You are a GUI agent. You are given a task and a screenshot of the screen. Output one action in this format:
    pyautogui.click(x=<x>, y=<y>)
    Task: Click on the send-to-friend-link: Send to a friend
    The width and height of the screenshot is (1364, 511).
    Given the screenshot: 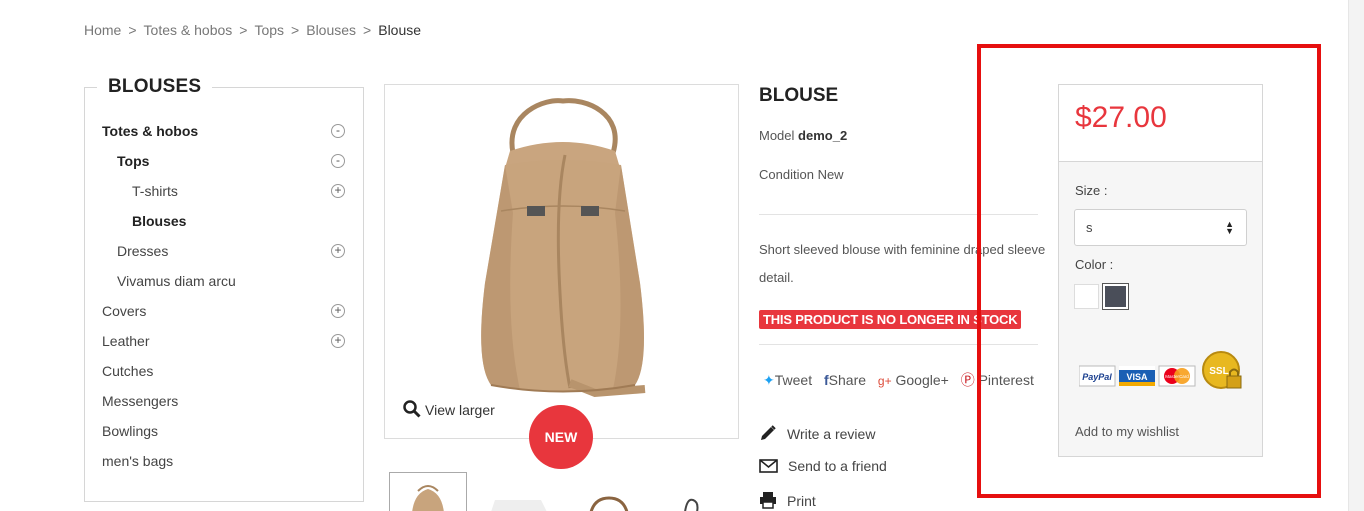 What is the action you would take?
    pyautogui.click(x=823, y=466)
    